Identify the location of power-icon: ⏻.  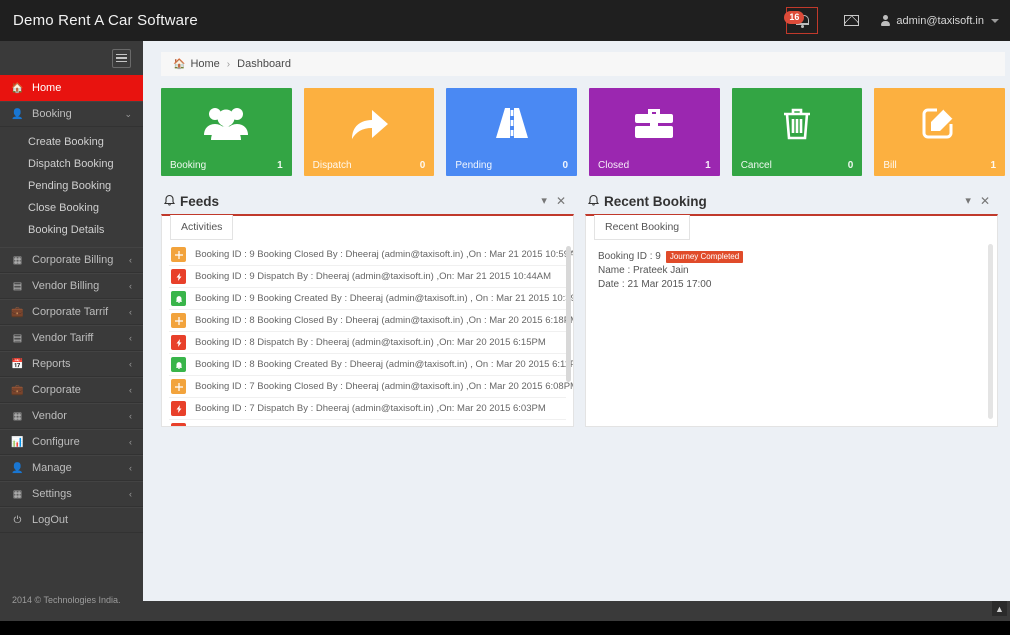
(17, 520).